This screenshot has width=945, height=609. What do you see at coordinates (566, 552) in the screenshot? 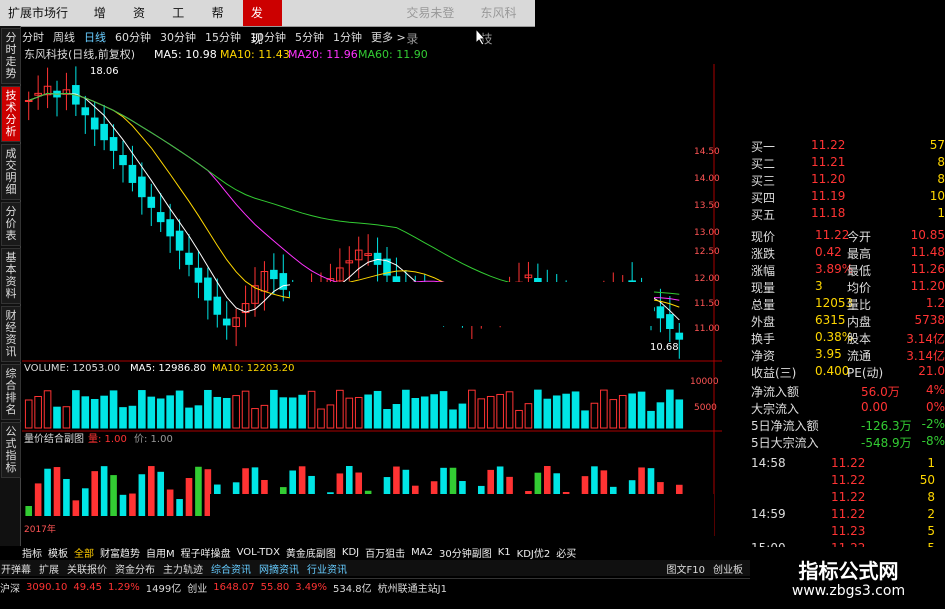
I see `indicator-tab: 必买` at bounding box center [566, 552].